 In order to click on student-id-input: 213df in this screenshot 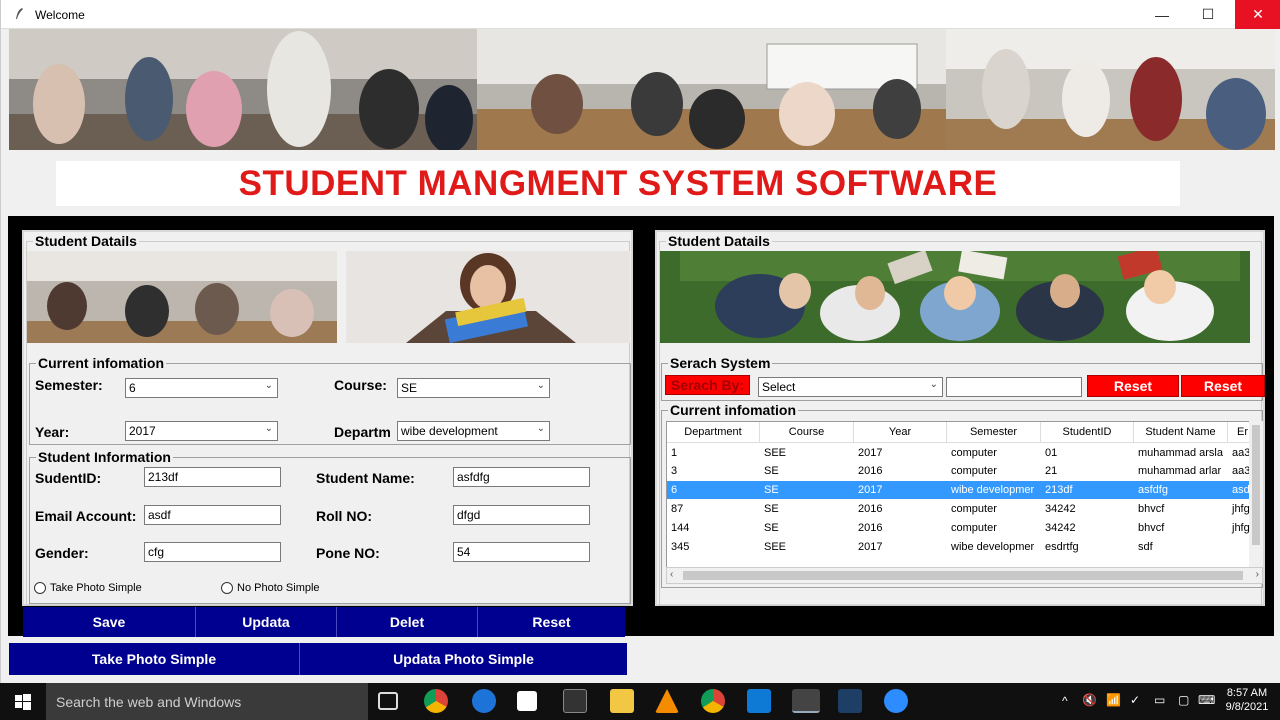, I will do `click(212, 477)`.